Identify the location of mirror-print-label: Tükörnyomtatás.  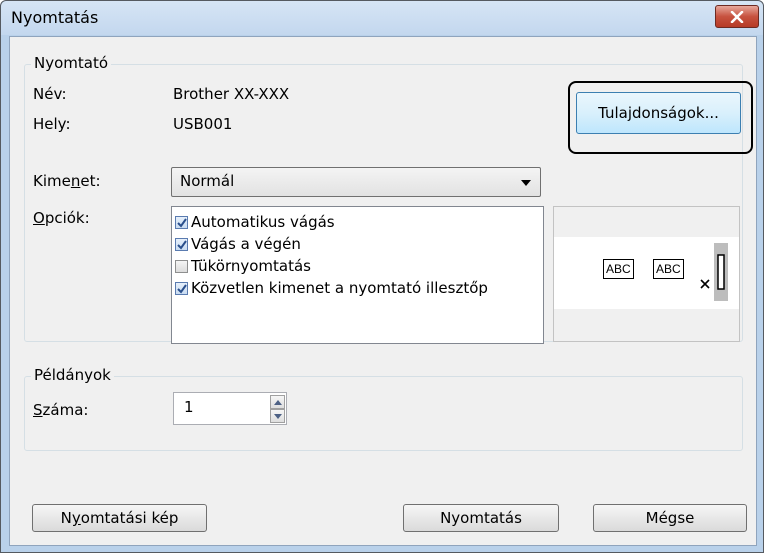
(251, 266).